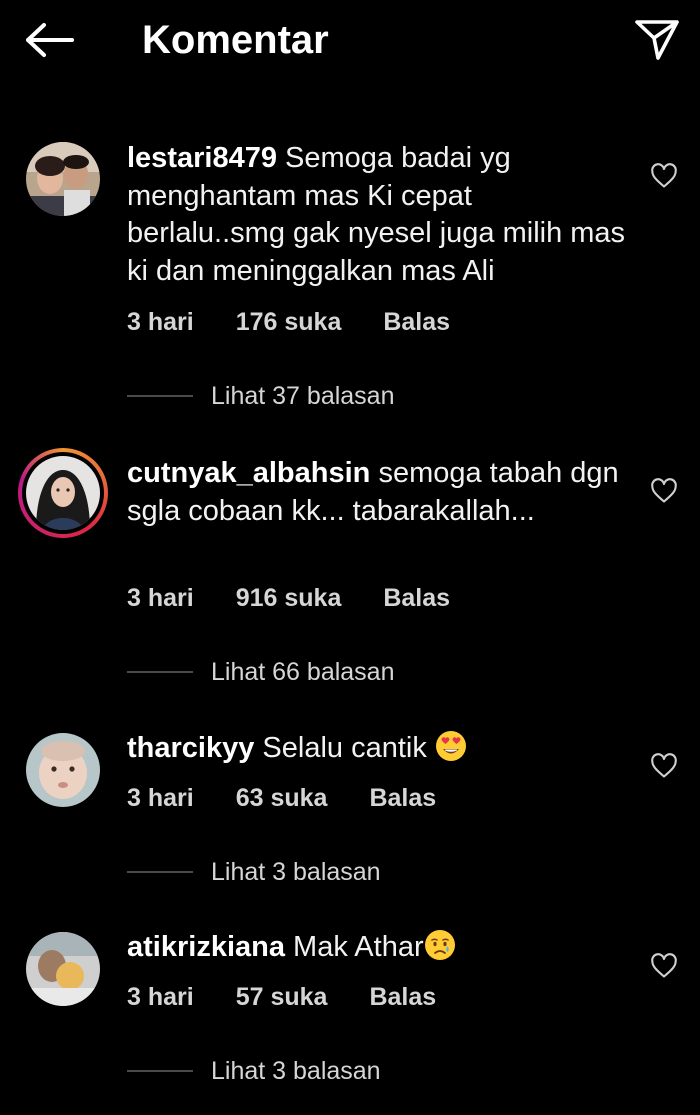  I want to click on view-replies-button: Lihat 37 balasan, so click(260, 396).